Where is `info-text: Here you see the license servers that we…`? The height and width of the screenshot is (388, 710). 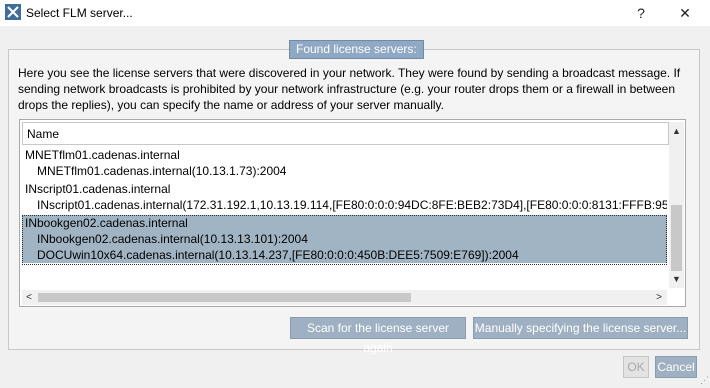
info-text: Here you see the license servers that we… is located at coordinates (349, 89).